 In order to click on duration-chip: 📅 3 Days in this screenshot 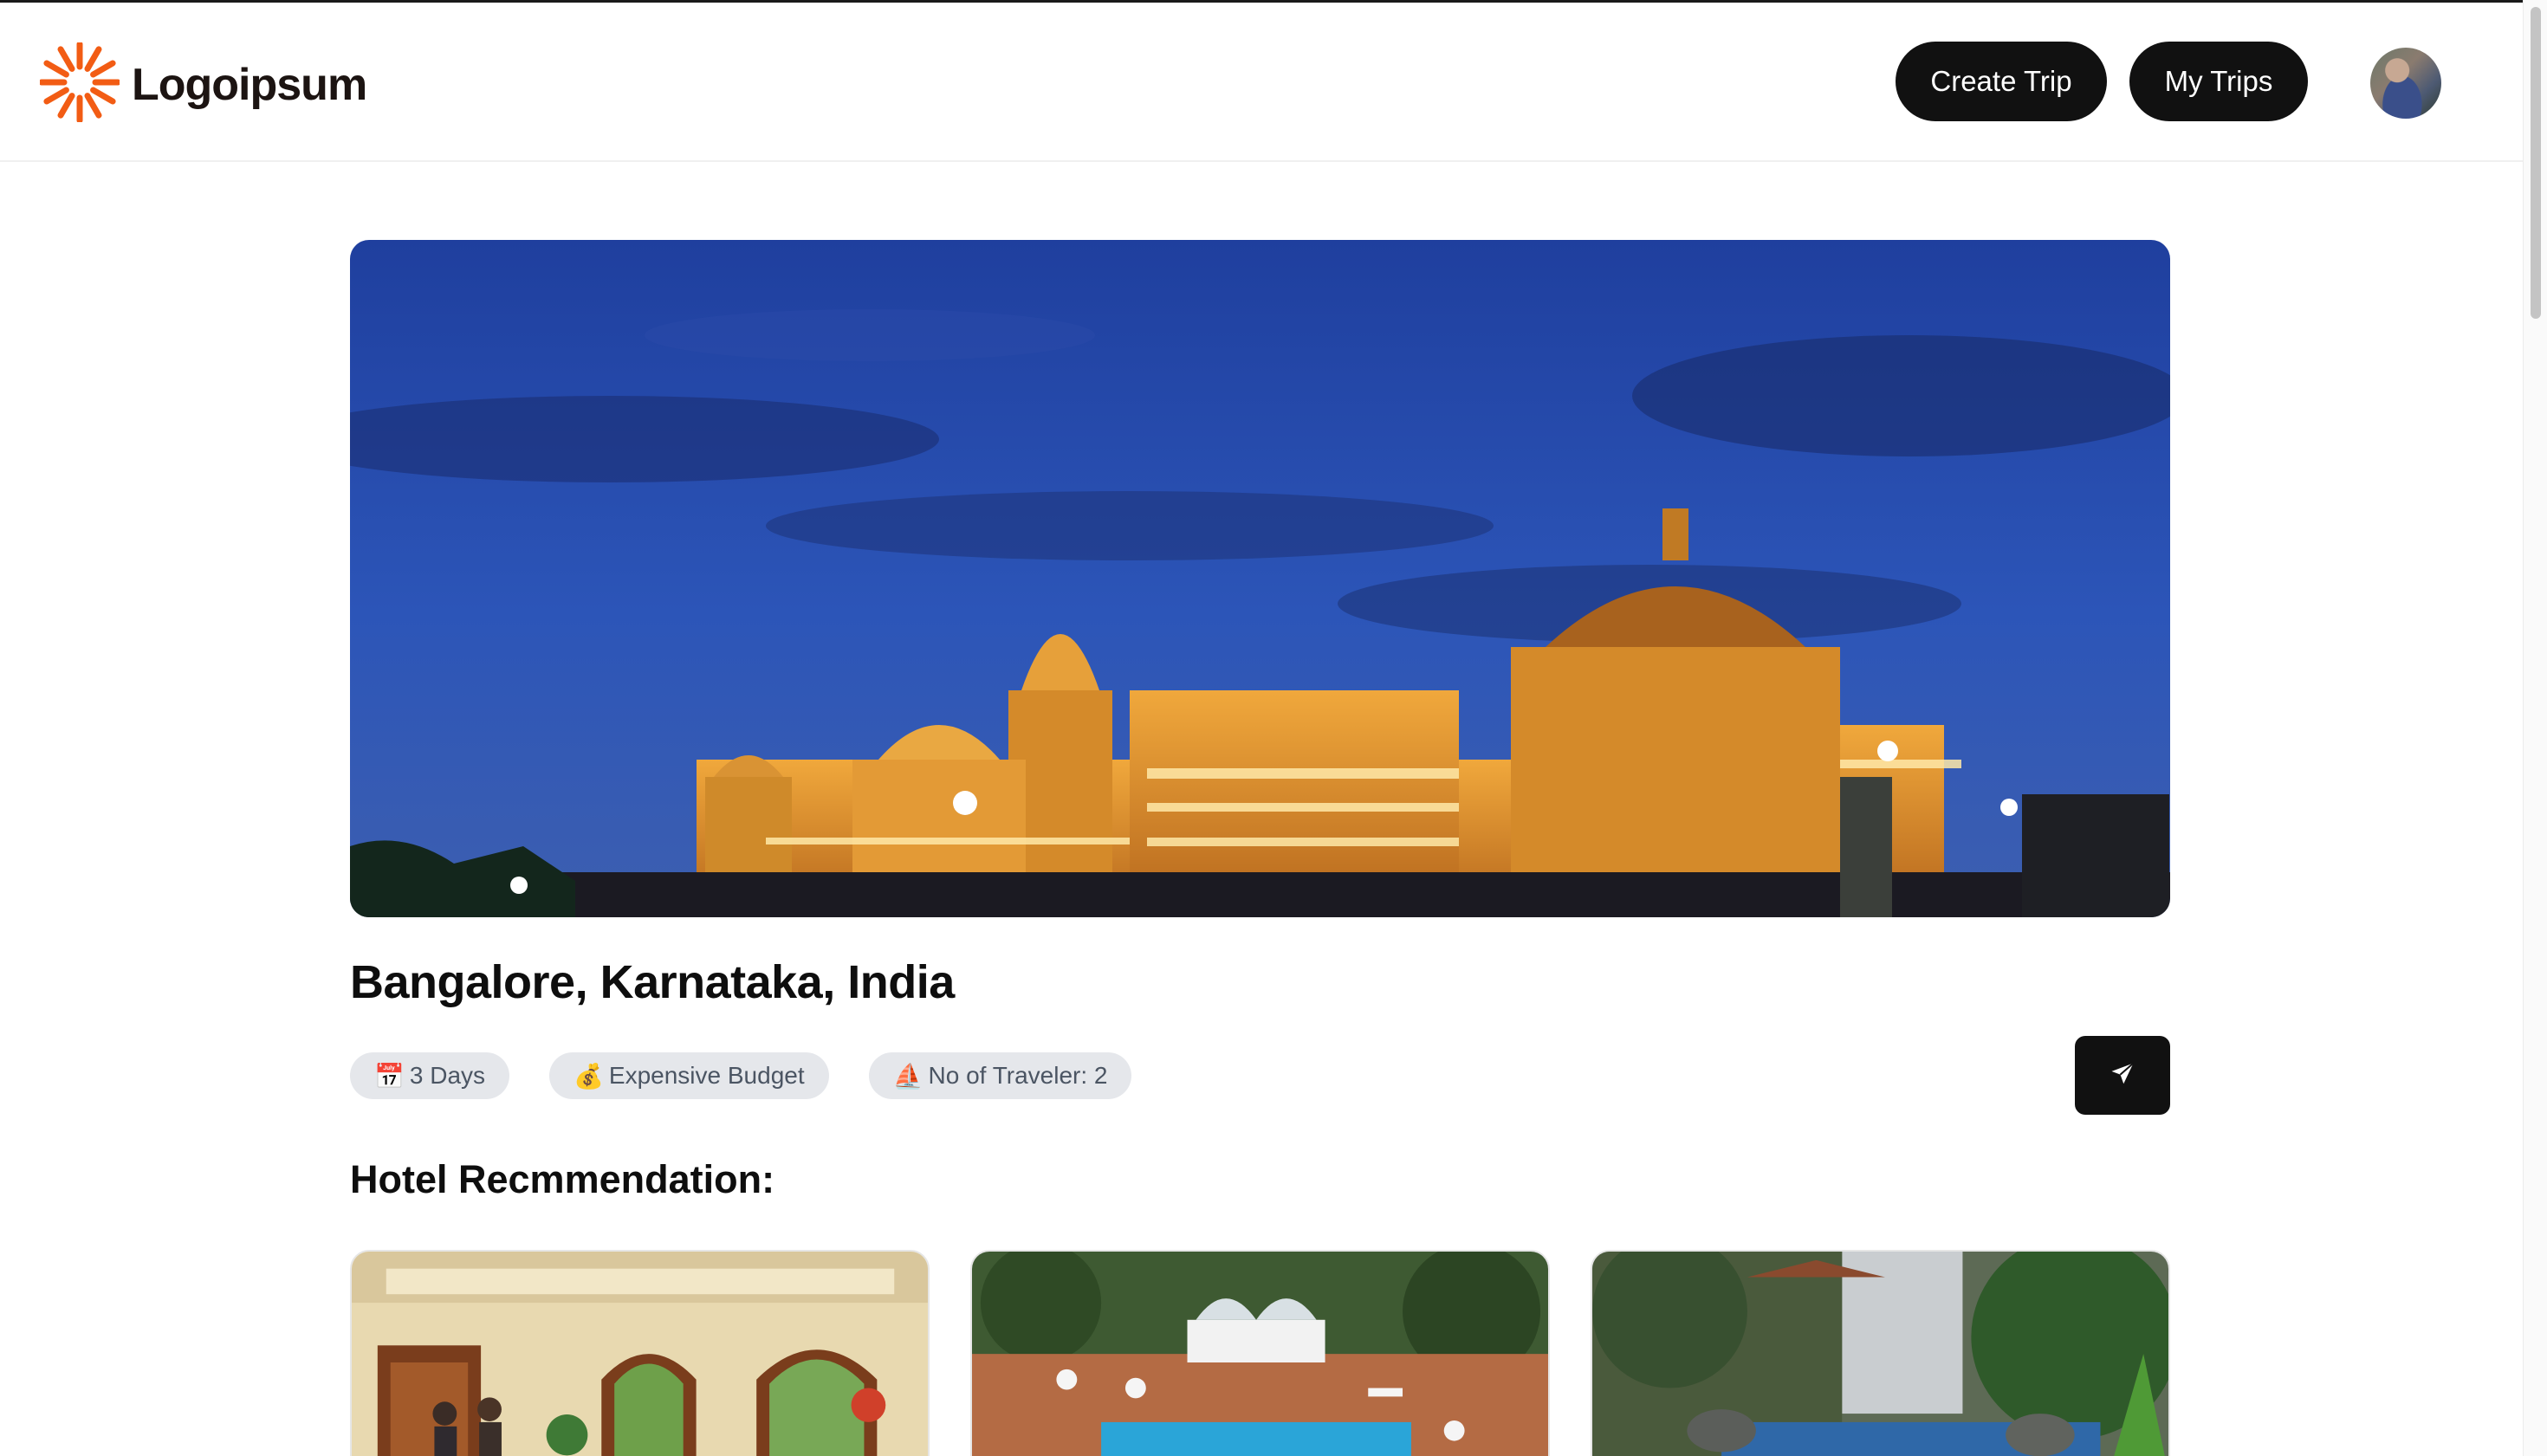, I will do `click(430, 1075)`.